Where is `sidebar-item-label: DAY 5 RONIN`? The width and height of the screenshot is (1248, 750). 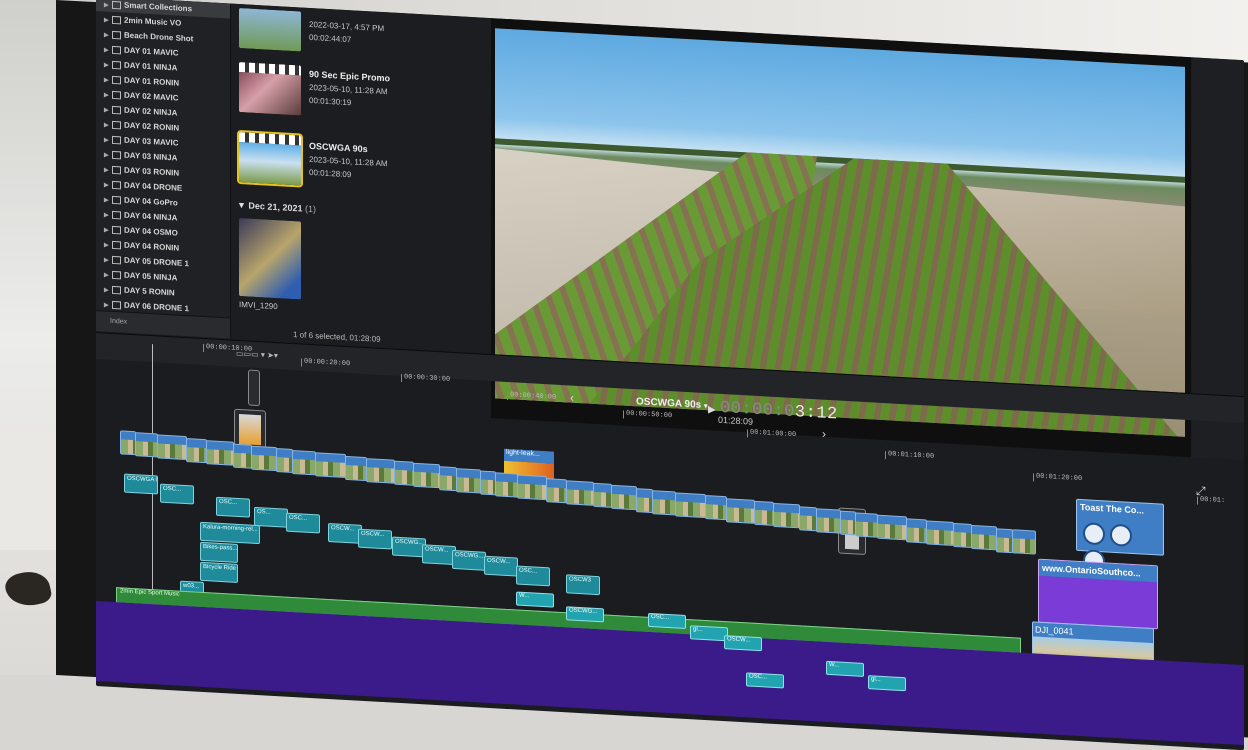
sidebar-item-label: DAY 5 RONIN is located at coordinates (149, 291).